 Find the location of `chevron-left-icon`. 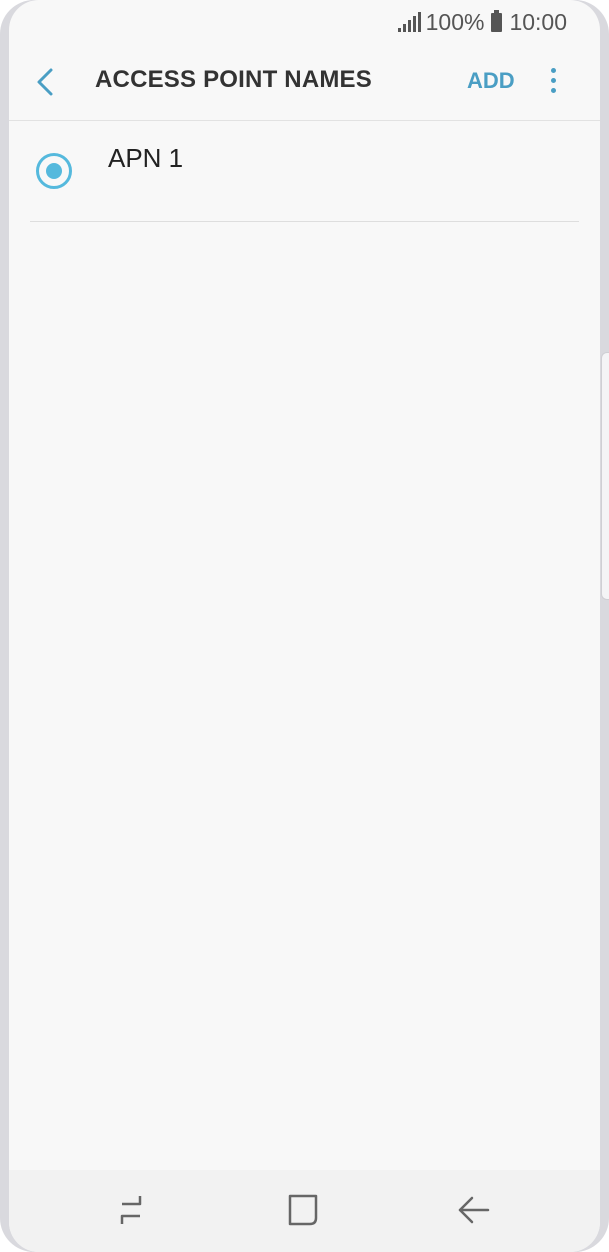

chevron-left-icon is located at coordinates (45, 82).